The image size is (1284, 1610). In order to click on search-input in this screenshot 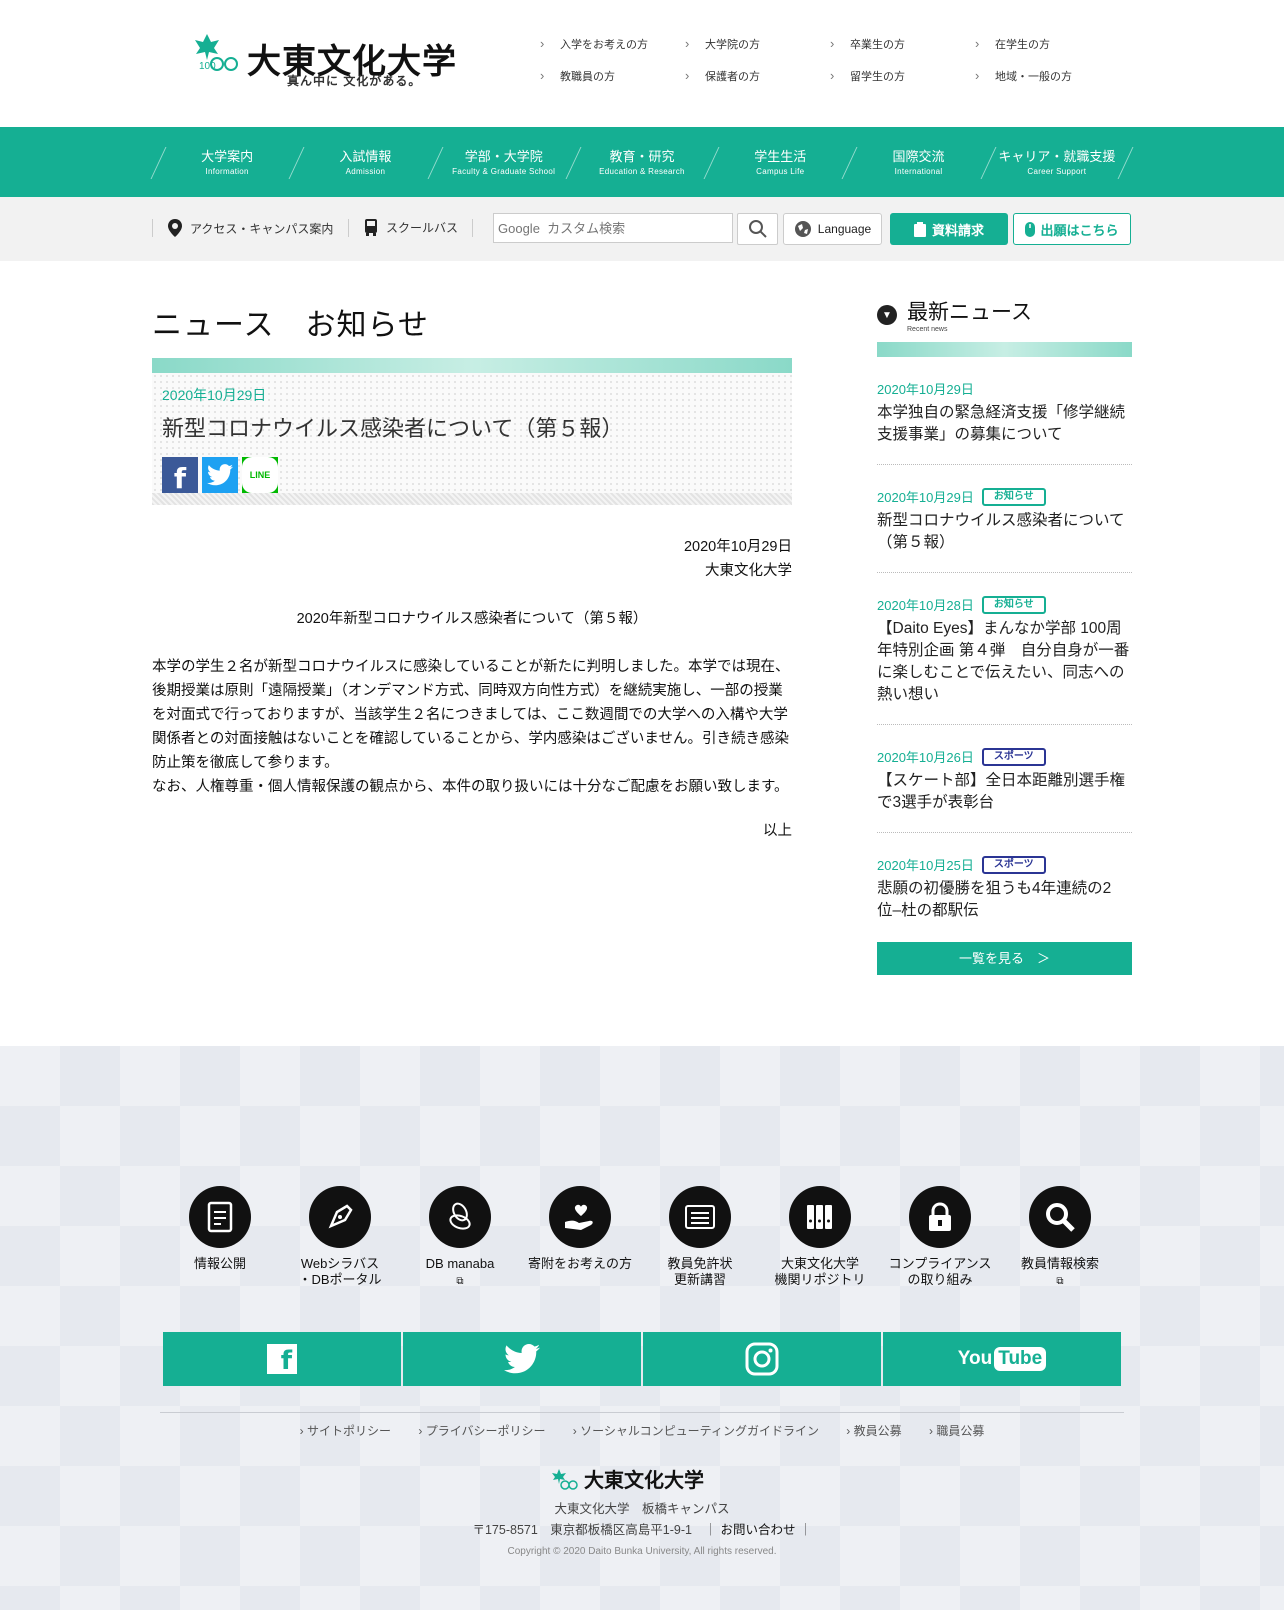, I will do `click(613, 228)`.